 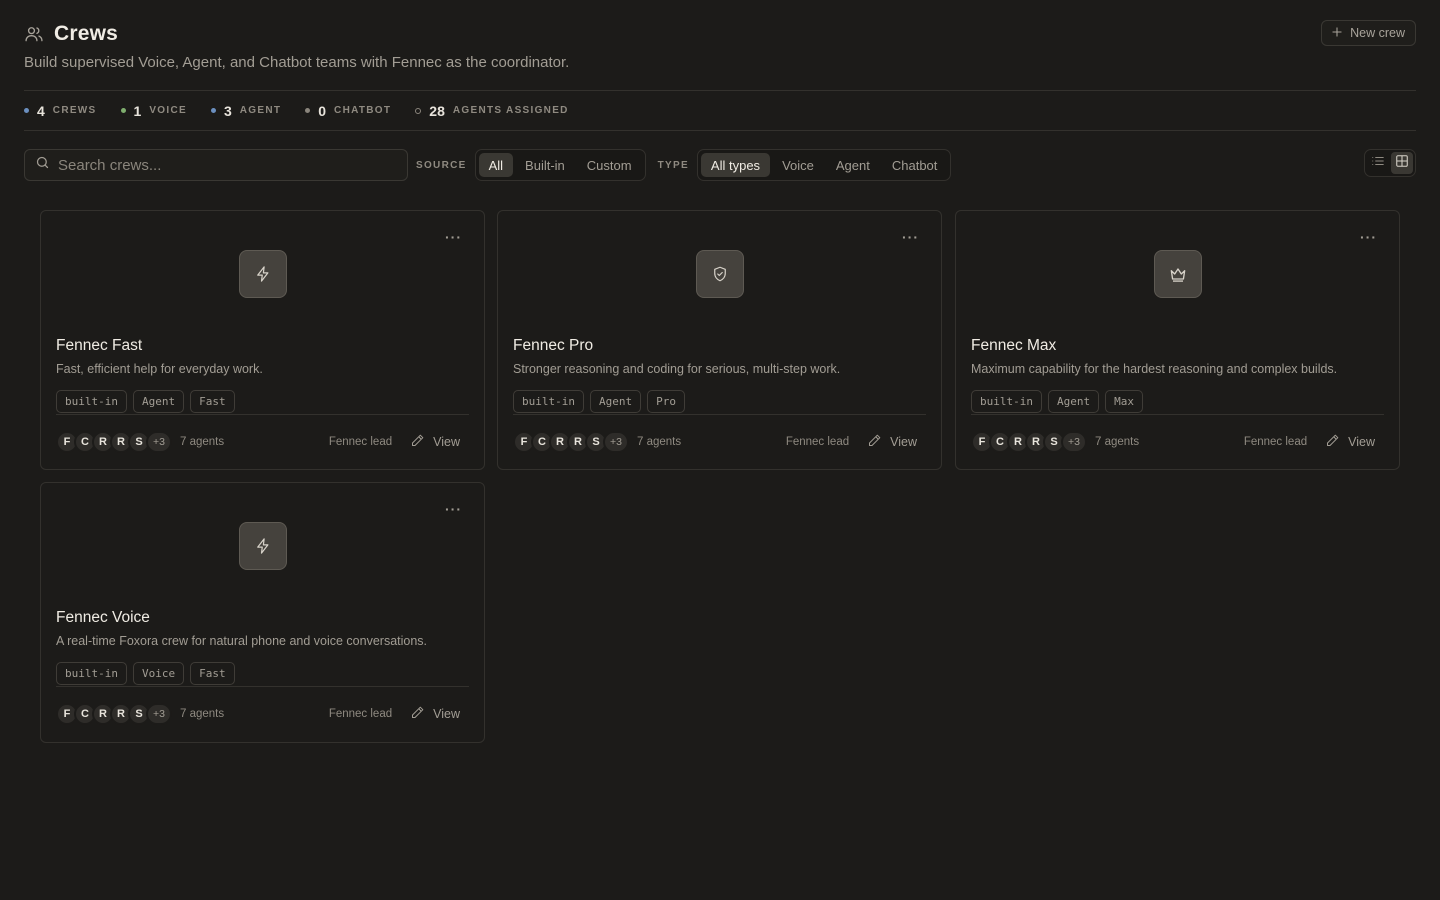 I want to click on stat-agents-assigned: 28 AGENTS ASSIGNED, so click(x=491, y=111).